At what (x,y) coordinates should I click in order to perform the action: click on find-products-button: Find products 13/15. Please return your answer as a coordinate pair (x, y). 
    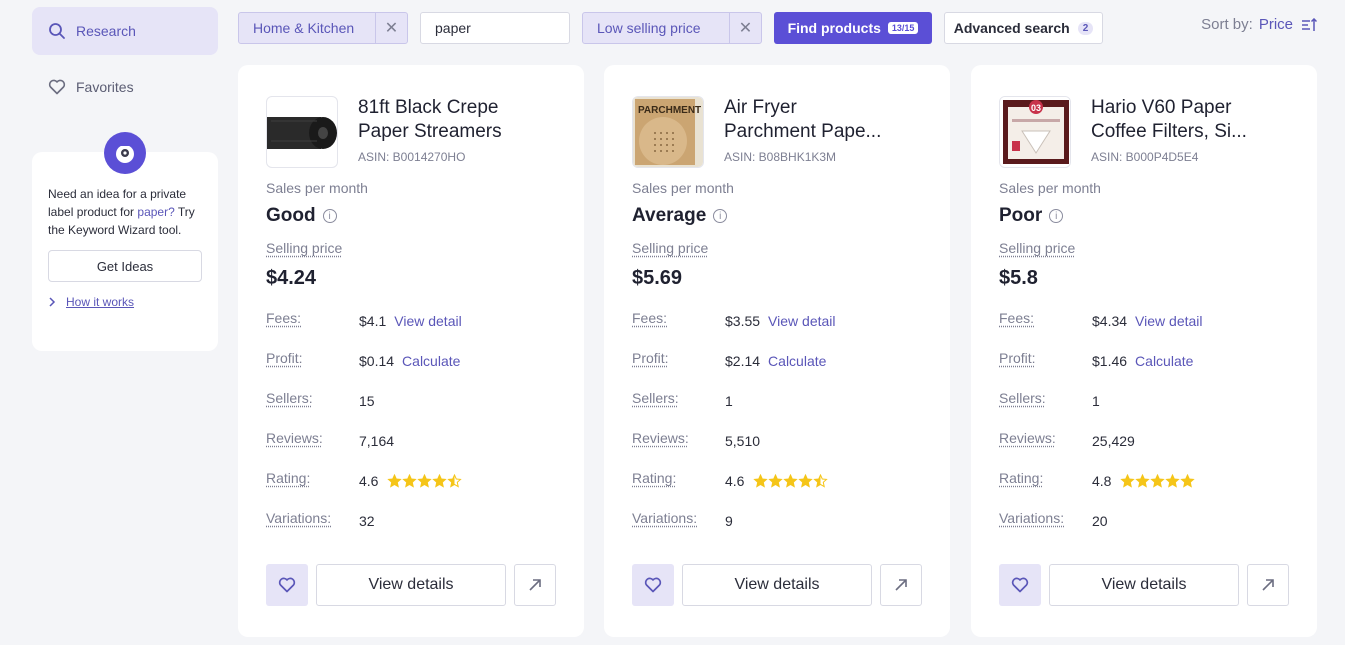
    Looking at the image, I should click on (853, 28).